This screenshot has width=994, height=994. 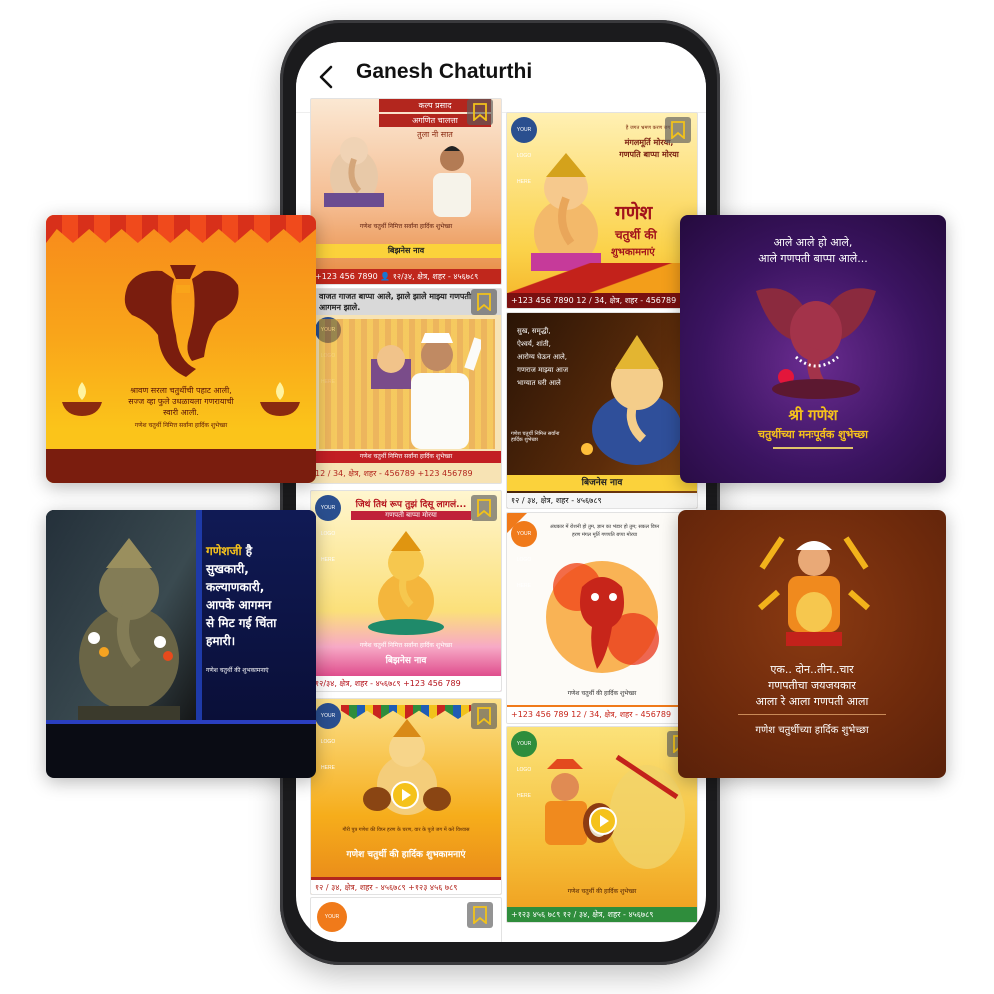 What do you see at coordinates (129, 630) in the screenshot?
I see `ganesha-statue-image` at bounding box center [129, 630].